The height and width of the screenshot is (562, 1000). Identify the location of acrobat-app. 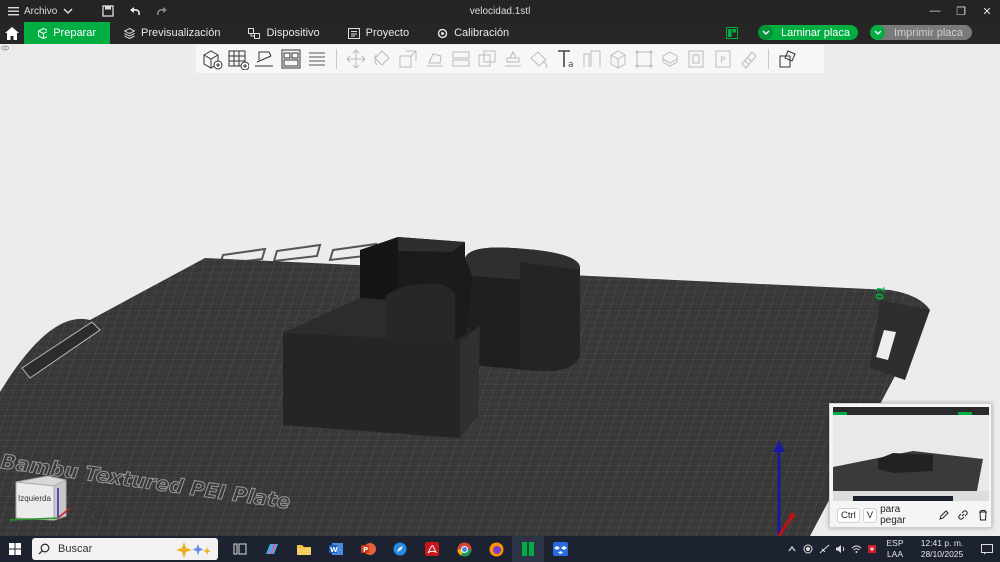
(432, 549).